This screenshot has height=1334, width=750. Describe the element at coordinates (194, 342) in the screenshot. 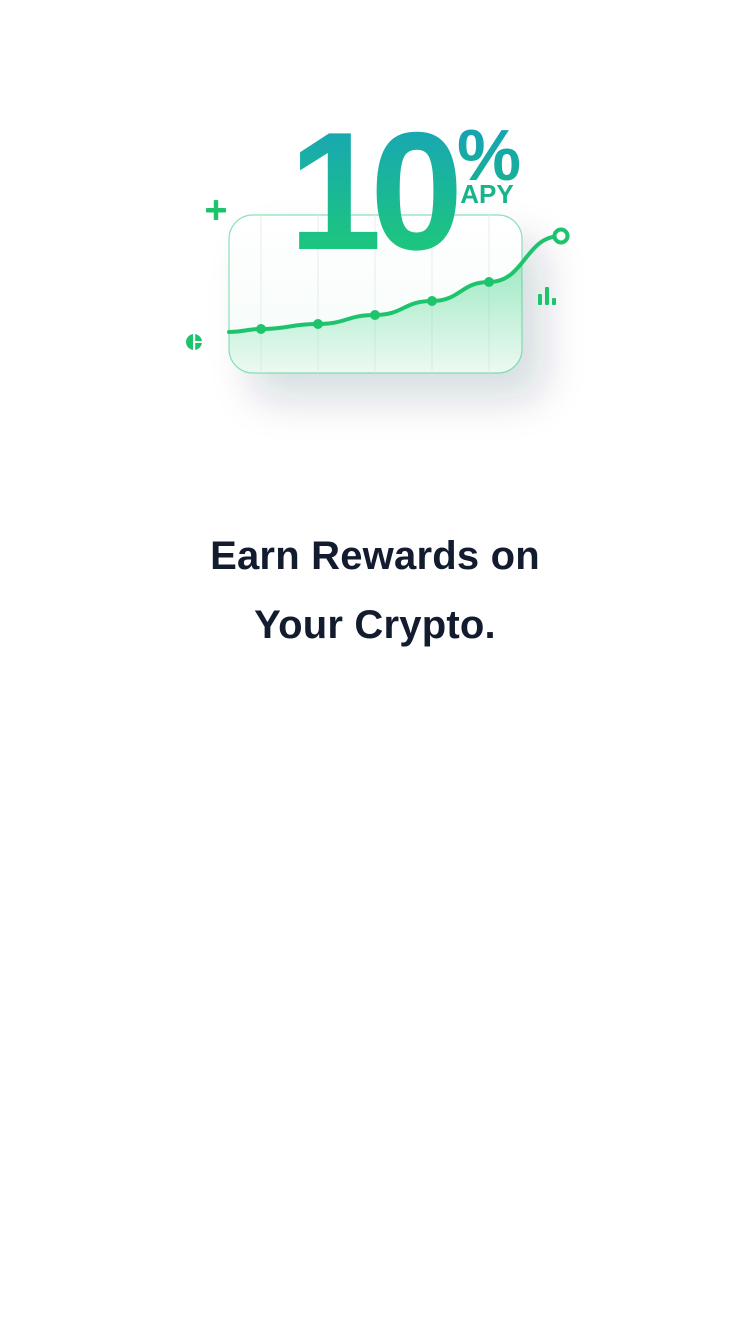

I see `pie-chart-icon` at that location.